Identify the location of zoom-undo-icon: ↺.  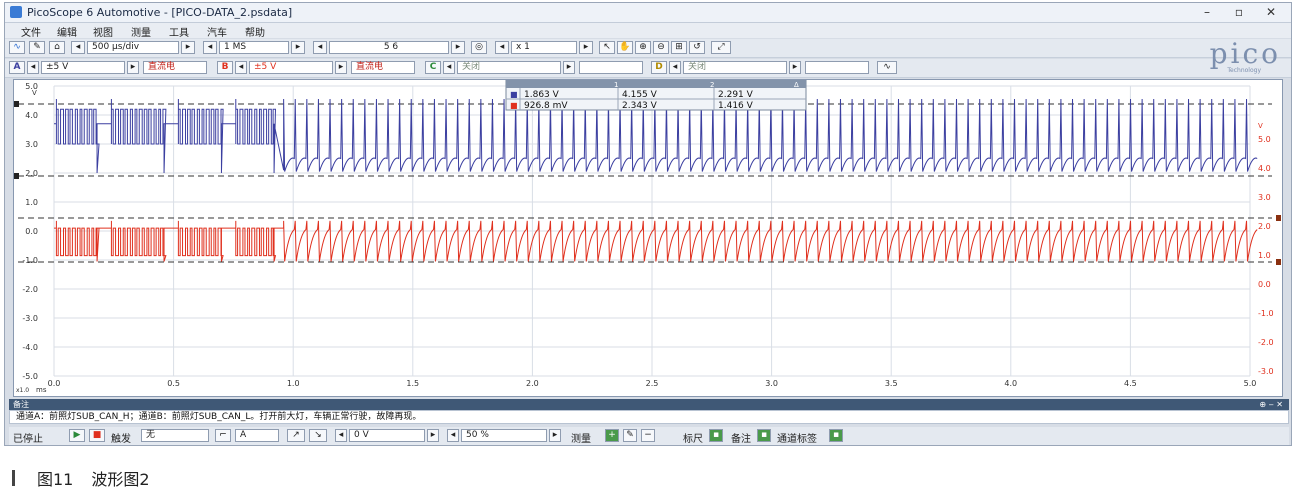
(697, 47).